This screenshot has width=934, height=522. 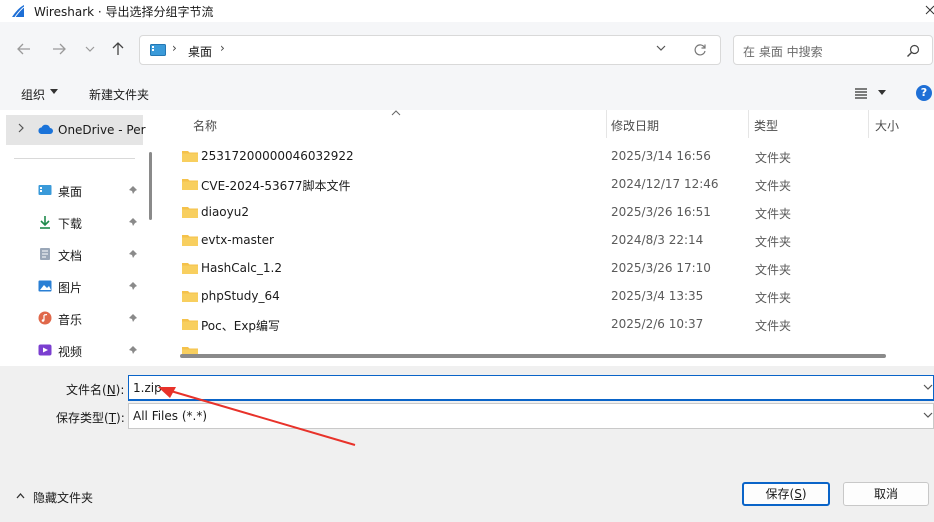 I want to click on sidebar-item-desktop: 桌面, so click(x=72, y=191).